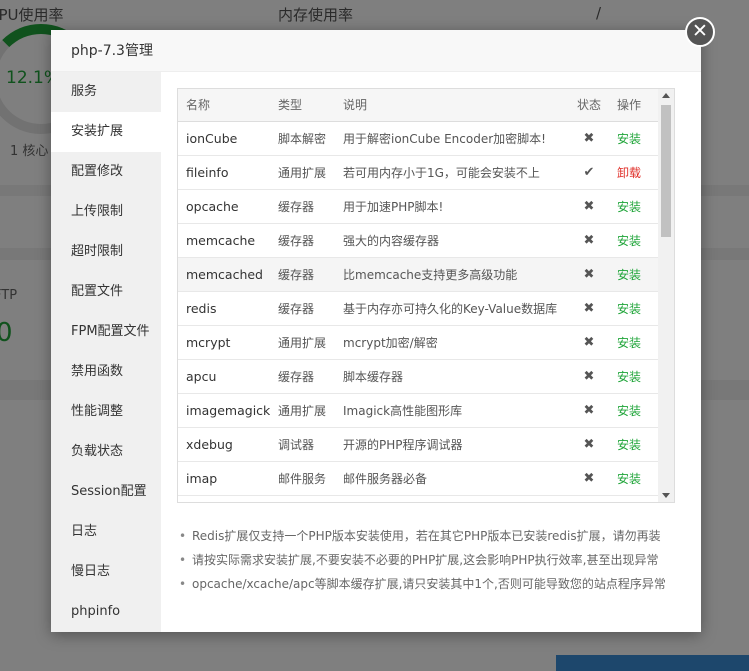 This screenshot has height=671, width=749. Describe the element at coordinates (376, 51) in the screenshot. I see `dialog-title: php-7.3管理` at that location.